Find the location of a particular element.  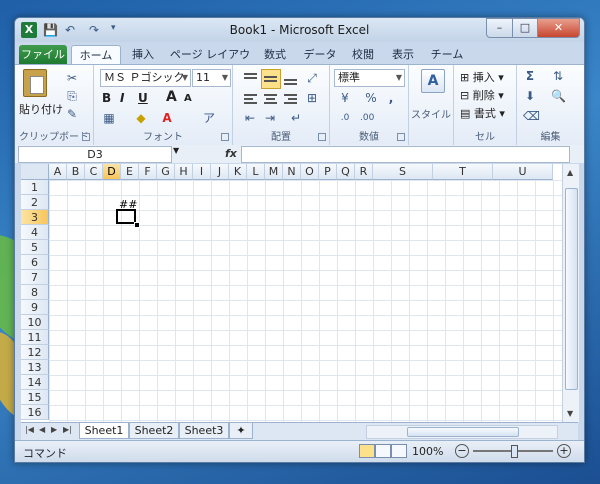

increase-decimal-icon: .0 is located at coordinates (345, 118).